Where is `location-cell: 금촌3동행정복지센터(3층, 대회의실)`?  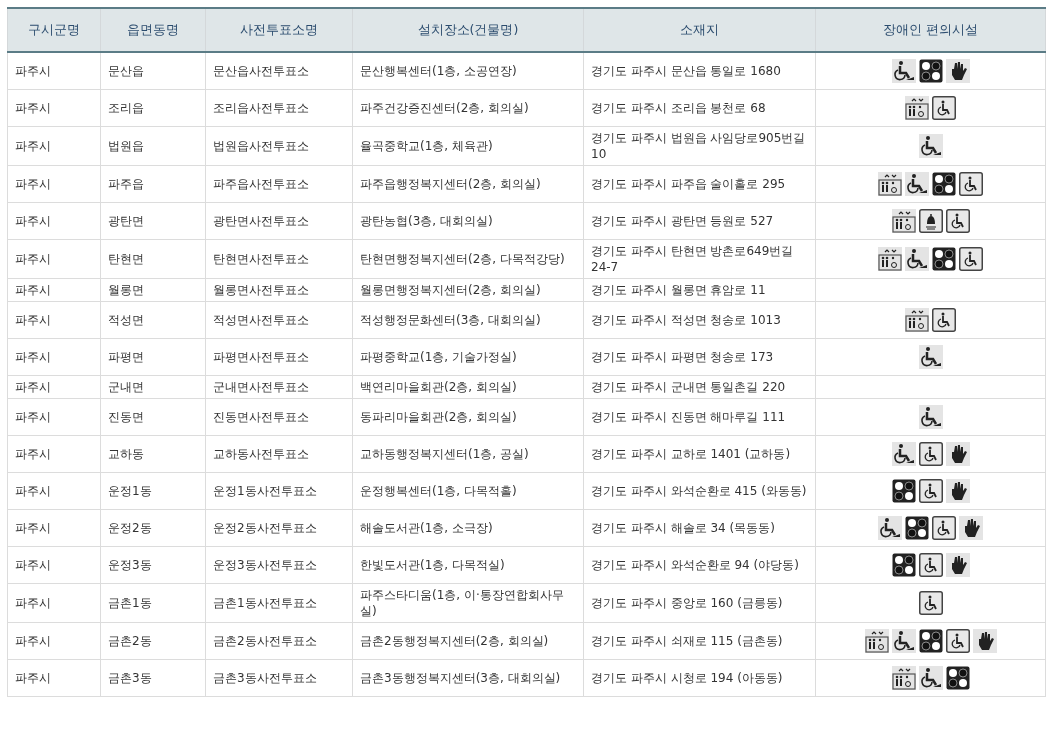
location-cell: 금촌3동행정복지센터(3층, 대회의실) is located at coordinates (468, 678).